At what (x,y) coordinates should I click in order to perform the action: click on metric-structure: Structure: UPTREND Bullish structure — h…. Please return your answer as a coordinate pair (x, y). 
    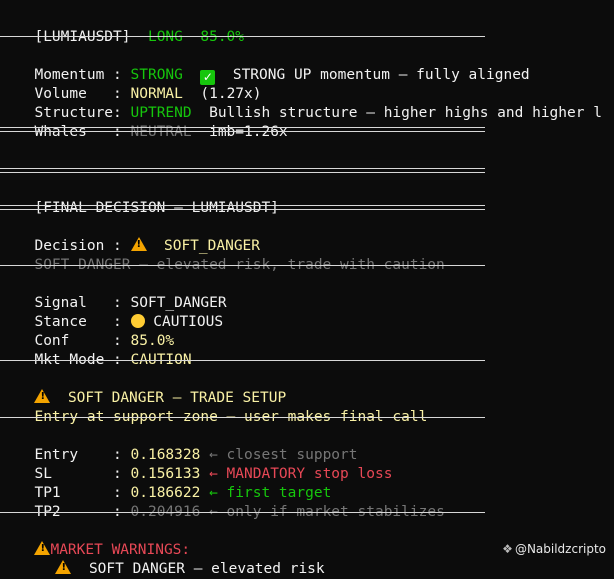
    Looking at the image, I should click on (309, 103).